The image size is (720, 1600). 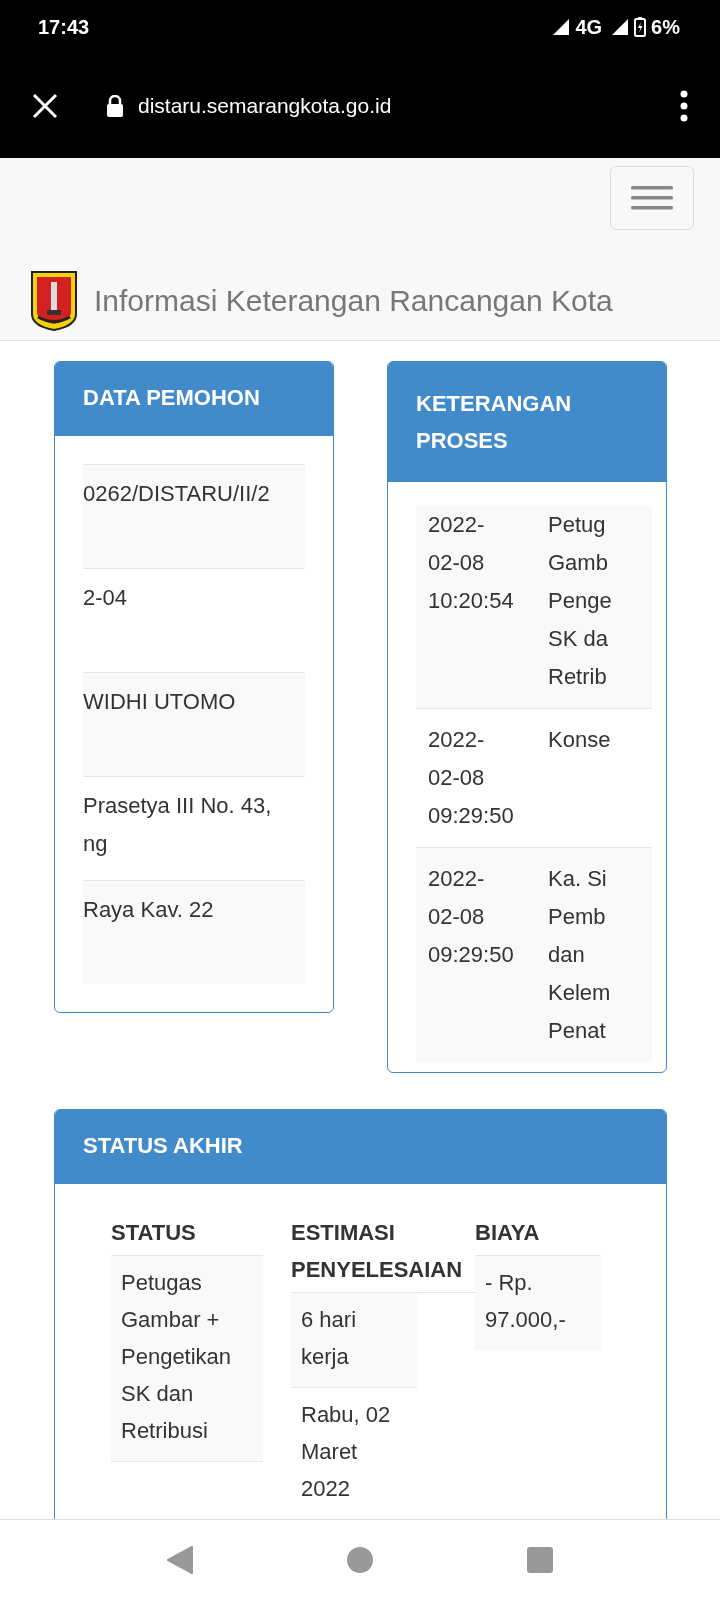 I want to click on recents-icon, so click(x=540, y=1560).